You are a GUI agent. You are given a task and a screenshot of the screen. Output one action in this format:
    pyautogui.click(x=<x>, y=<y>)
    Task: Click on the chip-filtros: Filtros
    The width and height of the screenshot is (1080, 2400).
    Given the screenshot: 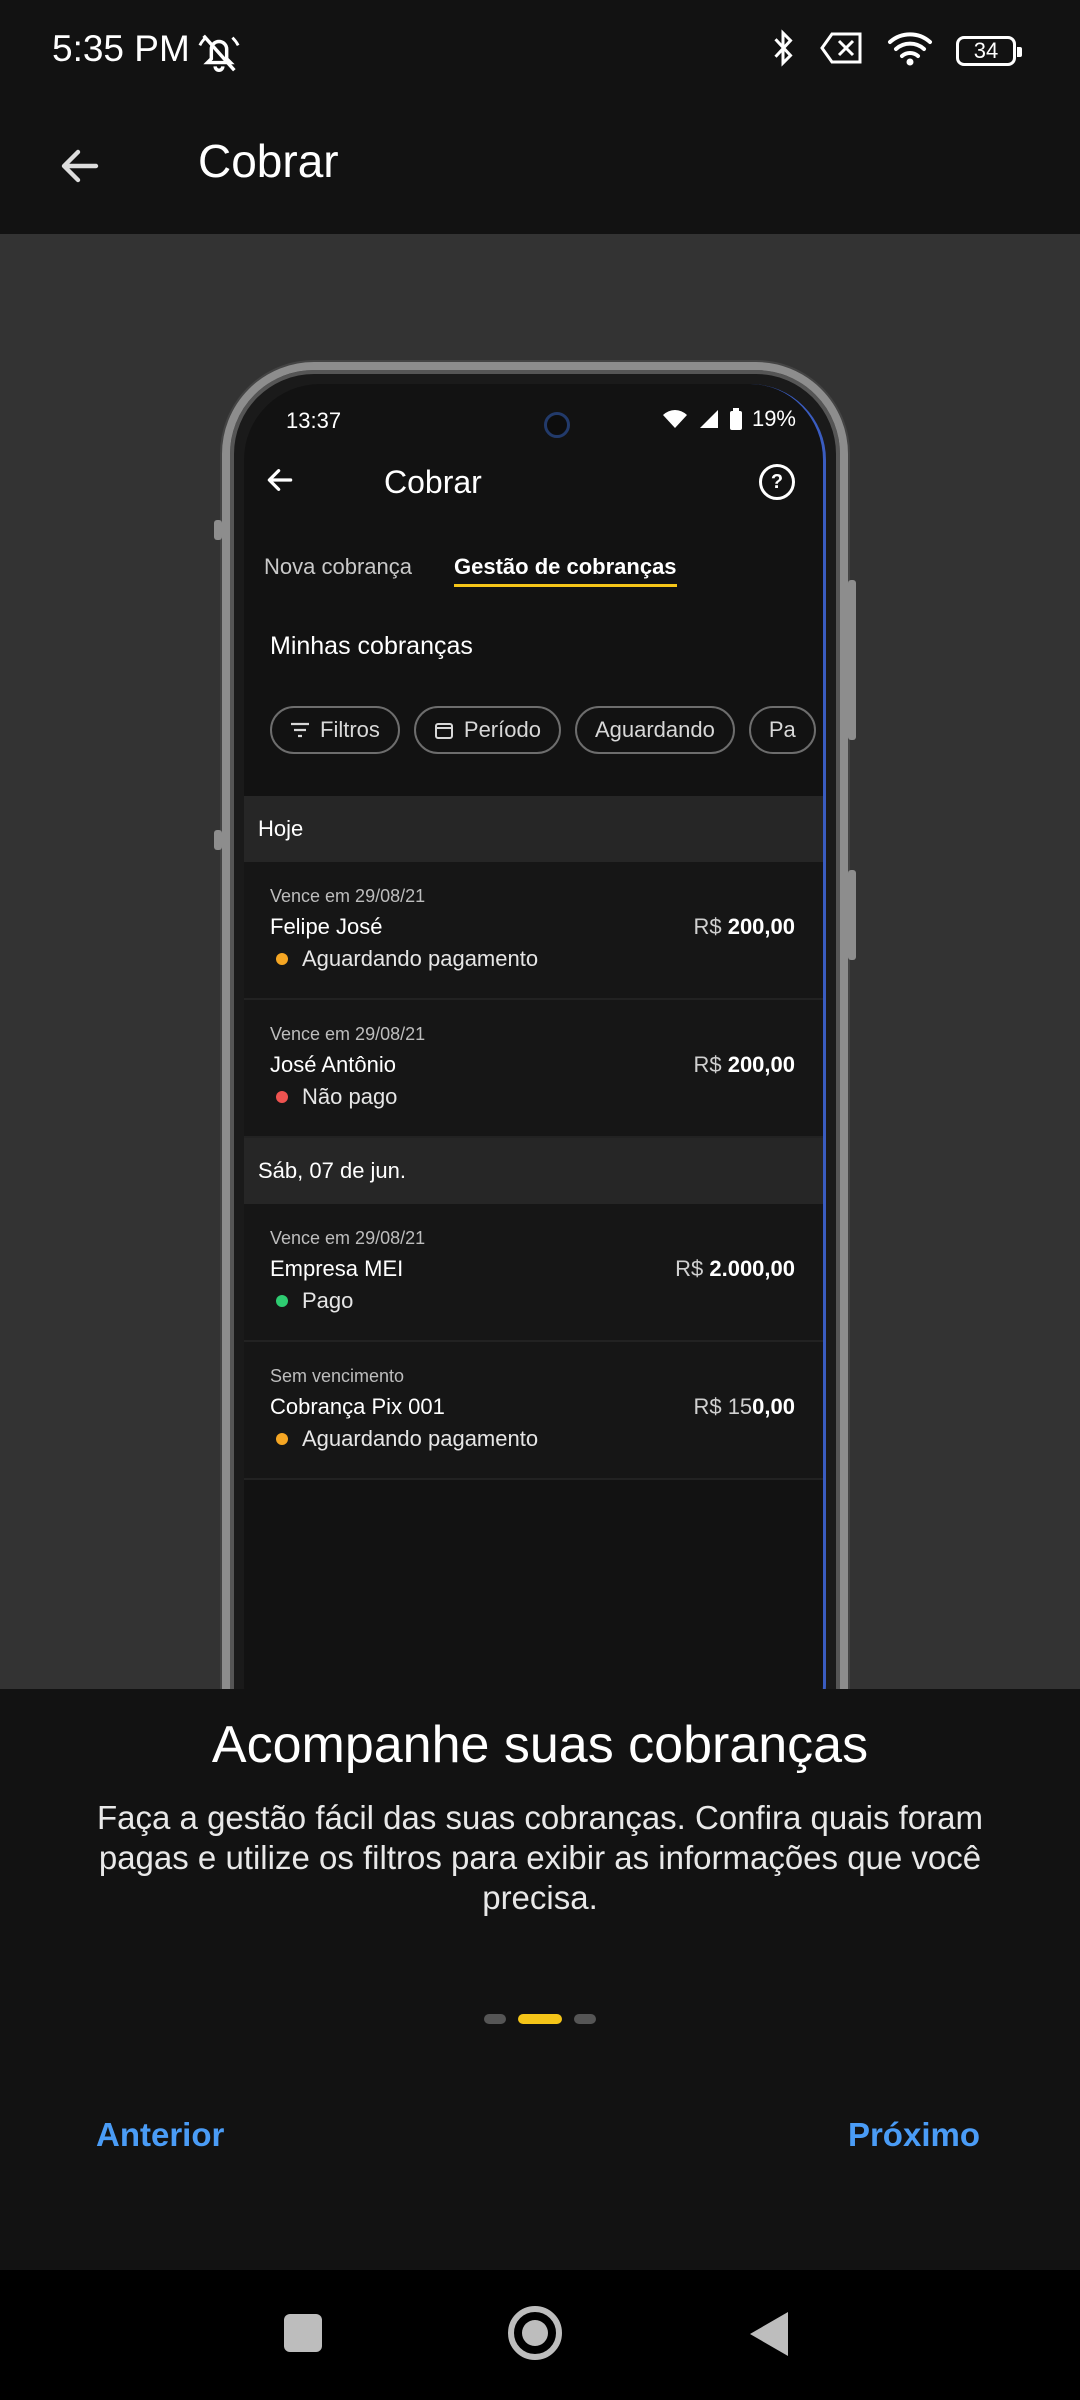 What is the action you would take?
    pyautogui.click(x=335, y=730)
    